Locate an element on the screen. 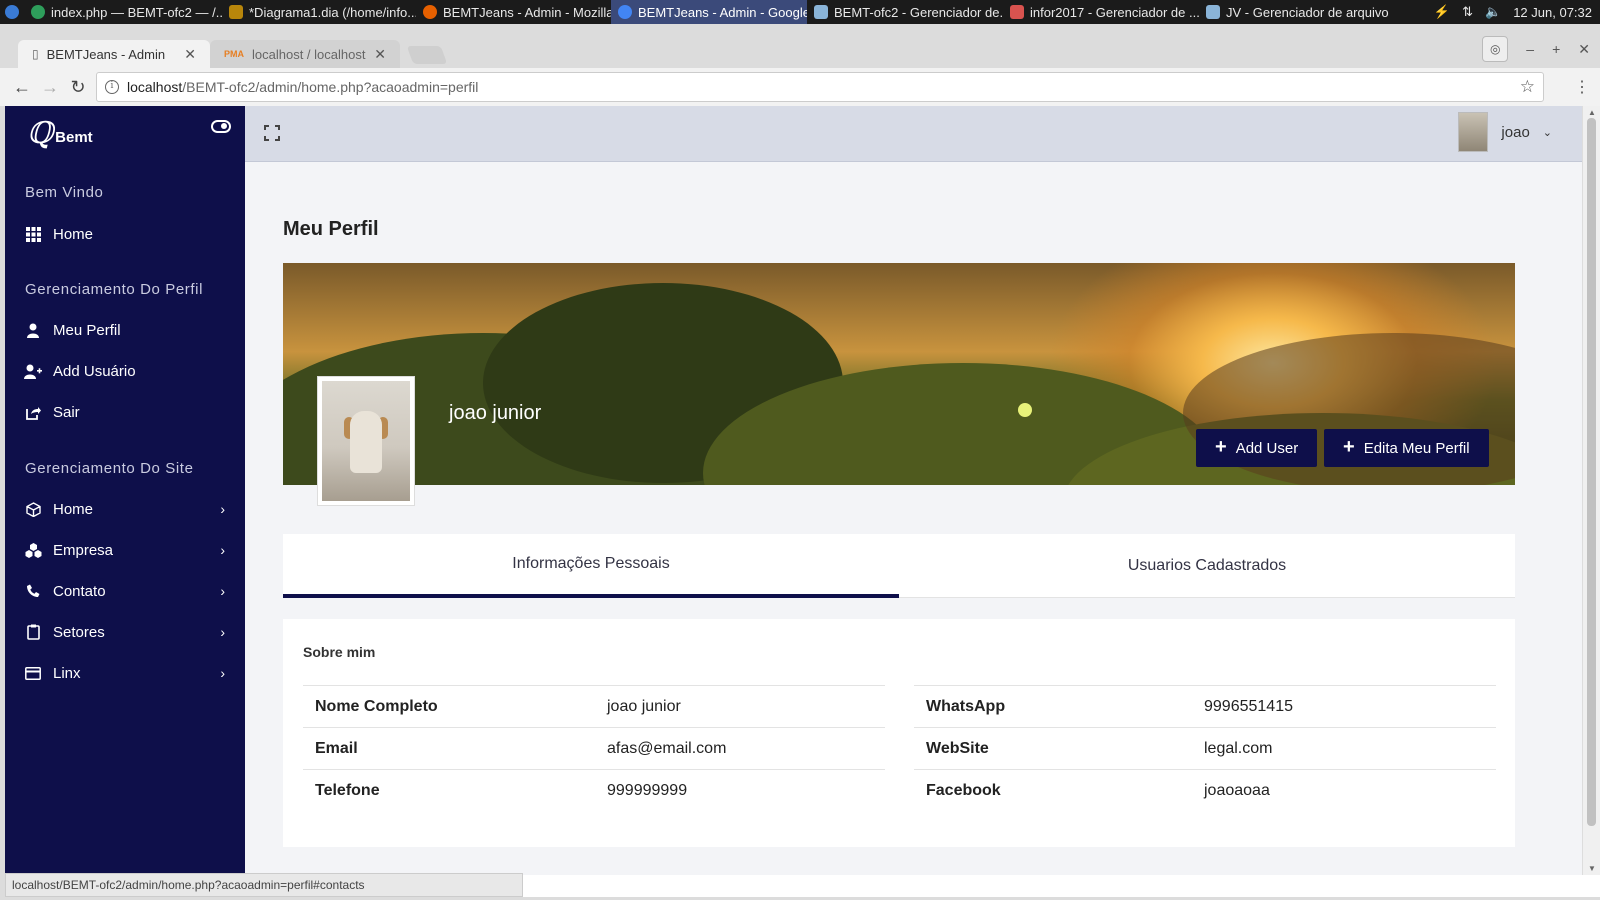  tab-informacoes-pessoais: Informações Pessoais is located at coordinates (591, 566).